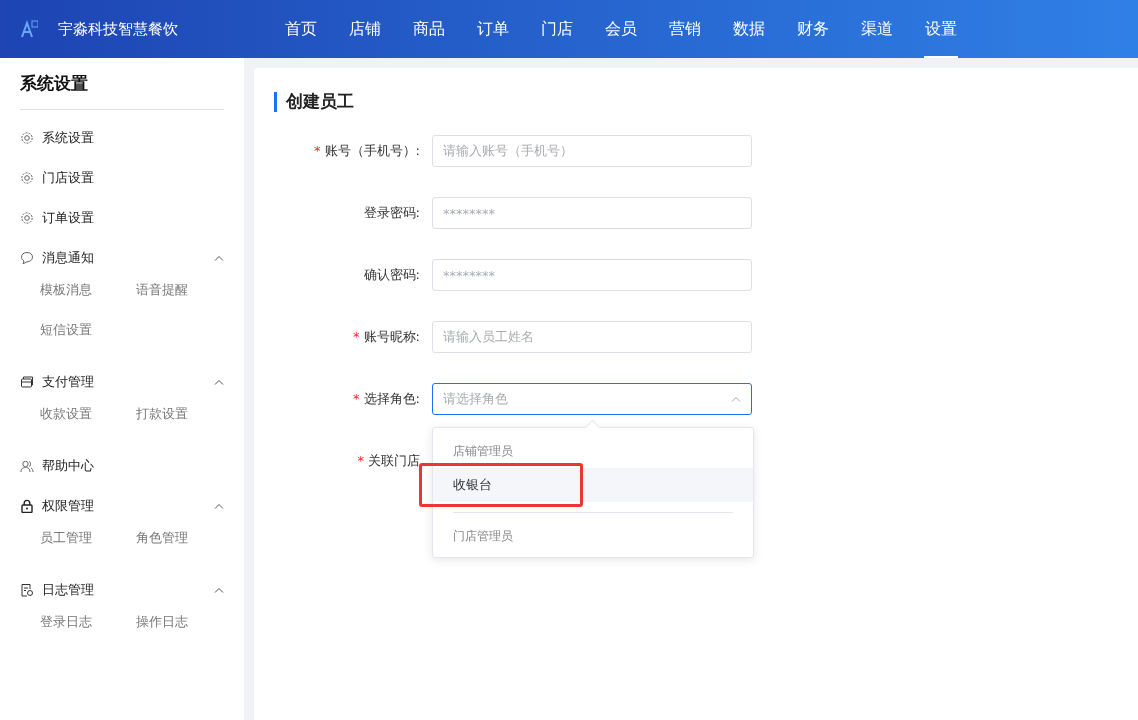  What do you see at coordinates (118, 29) in the screenshot?
I see `brand-name: 宇淼科技智慧餐饮` at bounding box center [118, 29].